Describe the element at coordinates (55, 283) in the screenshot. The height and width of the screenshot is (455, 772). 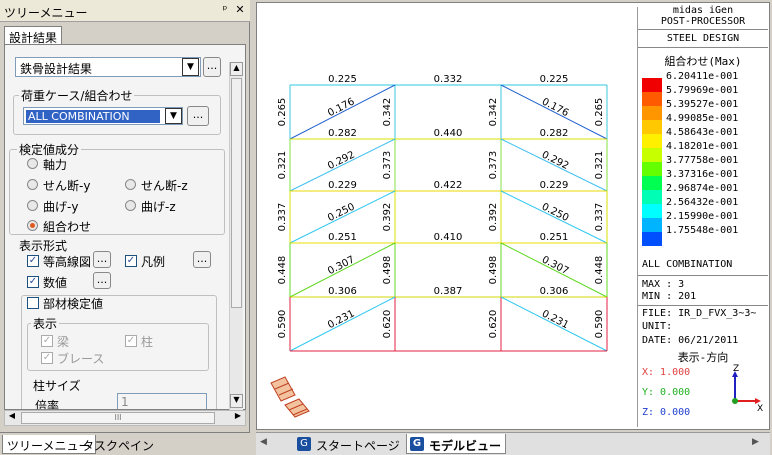
I see `values-label: 数値` at that location.